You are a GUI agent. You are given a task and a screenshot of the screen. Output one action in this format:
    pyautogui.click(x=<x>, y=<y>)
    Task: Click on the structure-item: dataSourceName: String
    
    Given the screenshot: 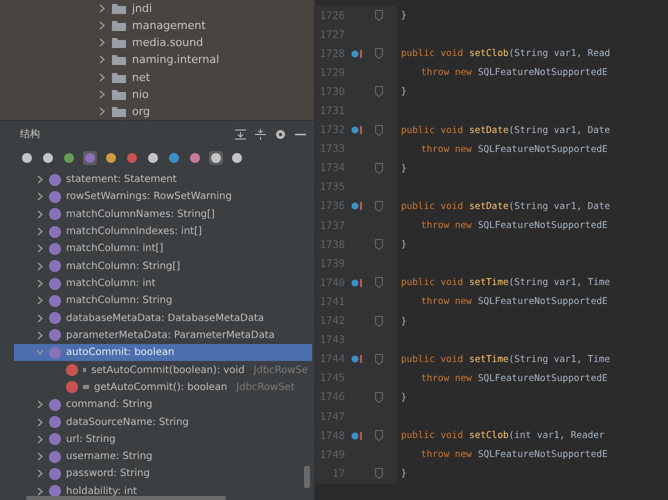 What is the action you would take?
    pyautogui.click(x=163, y=422)
    